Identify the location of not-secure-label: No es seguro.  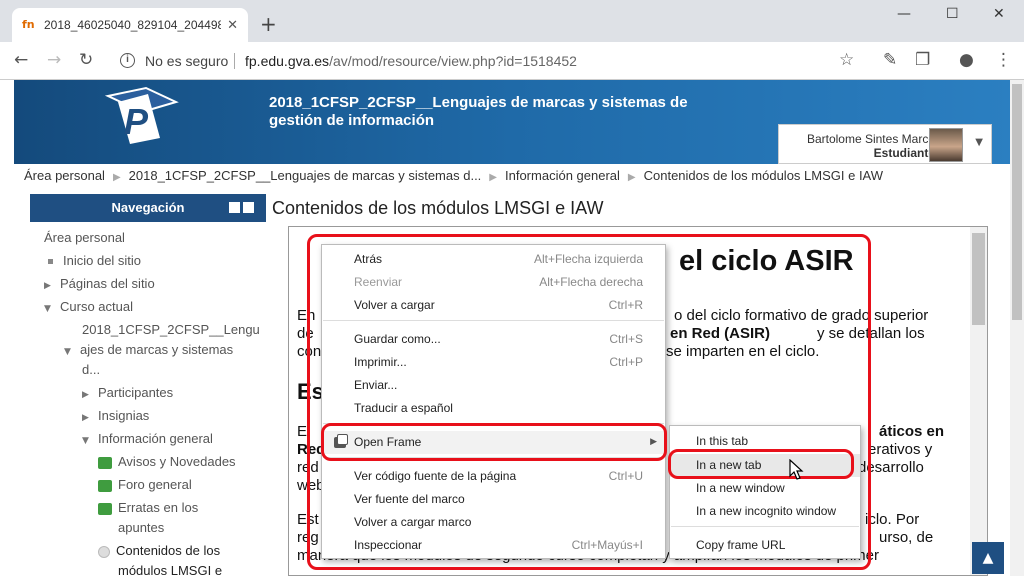
(186, 61).